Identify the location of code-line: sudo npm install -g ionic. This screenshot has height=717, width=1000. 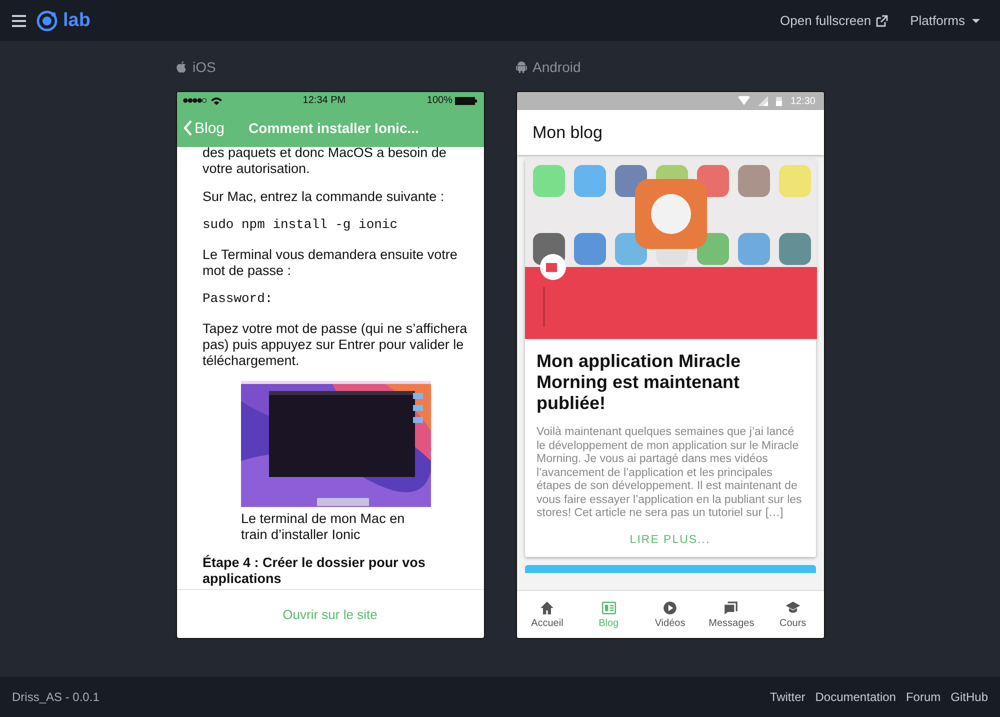
(300, 225).